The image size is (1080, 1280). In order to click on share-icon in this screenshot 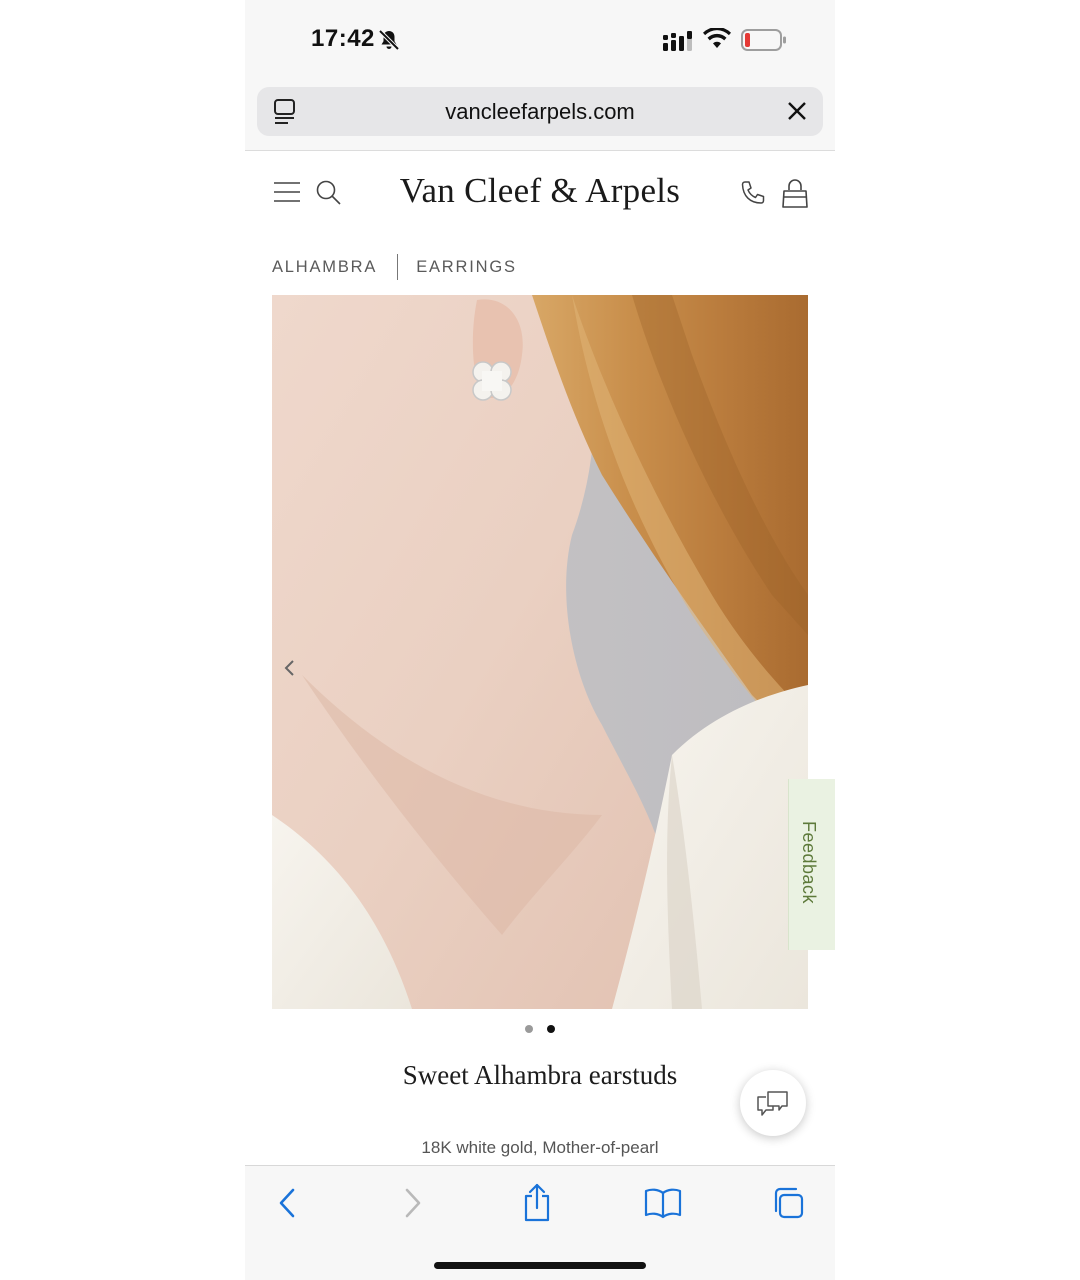, I will do `click(537, 1202)`.